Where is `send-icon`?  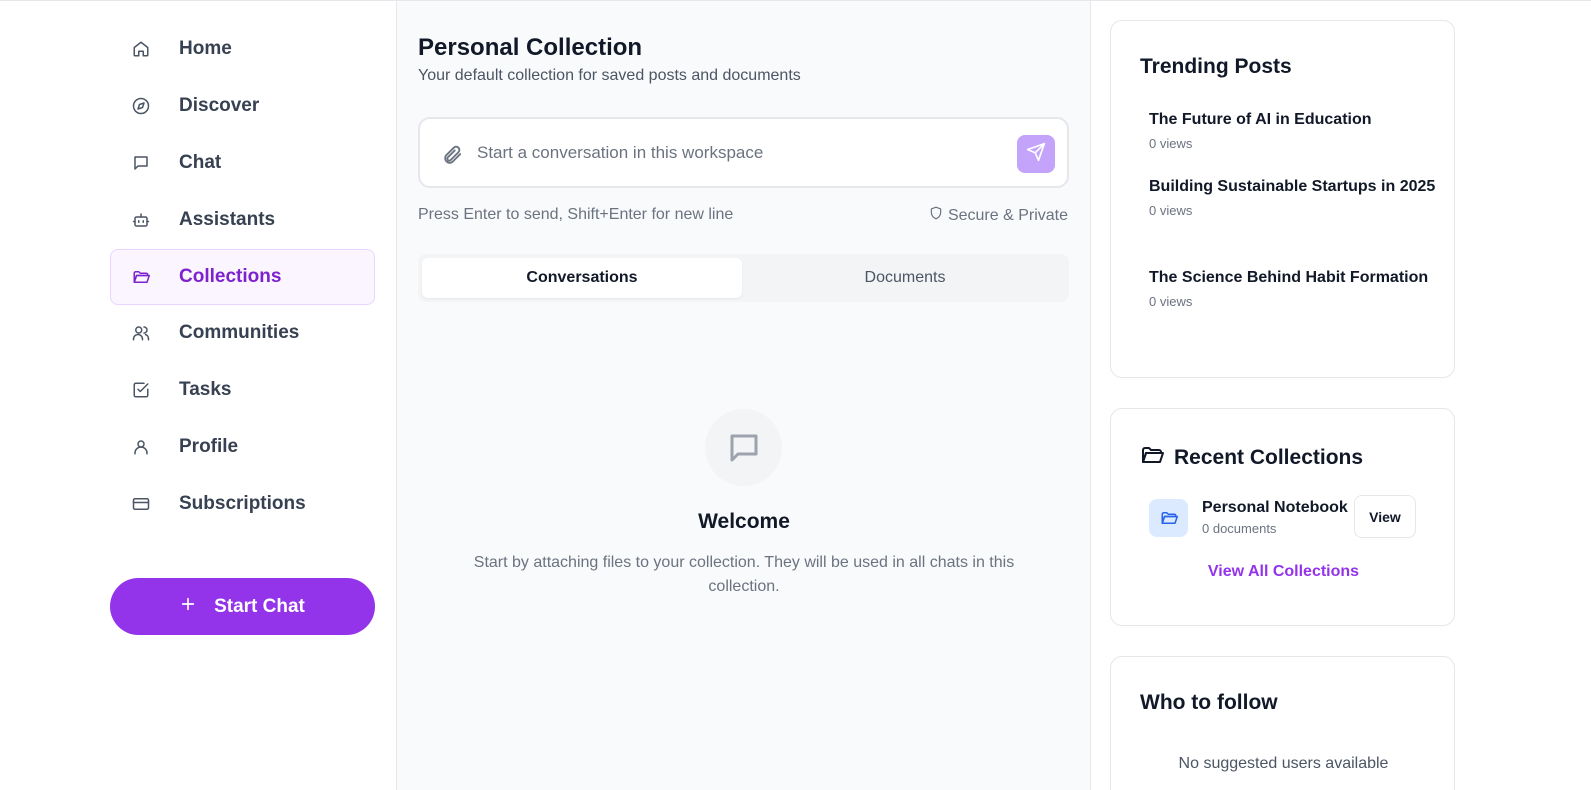
send-icon is located at coordinates (1036, 154).